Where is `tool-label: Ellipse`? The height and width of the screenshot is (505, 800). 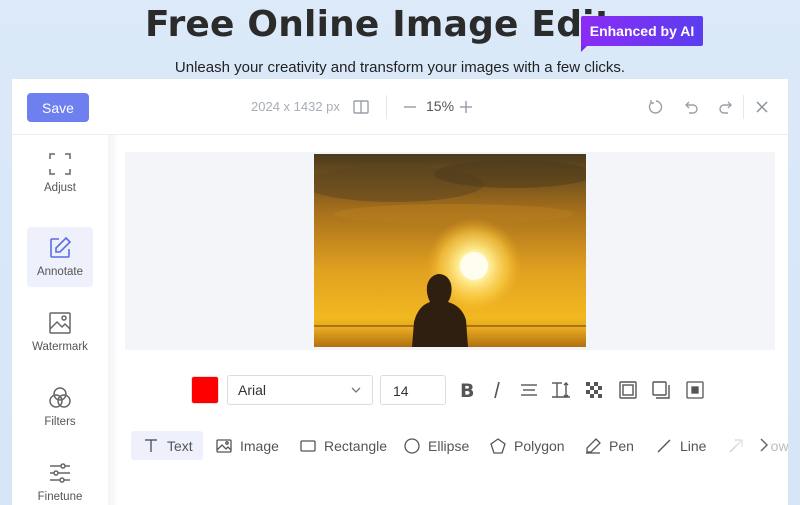
tool-label: Ellipse is located at coordinates (449, 445).